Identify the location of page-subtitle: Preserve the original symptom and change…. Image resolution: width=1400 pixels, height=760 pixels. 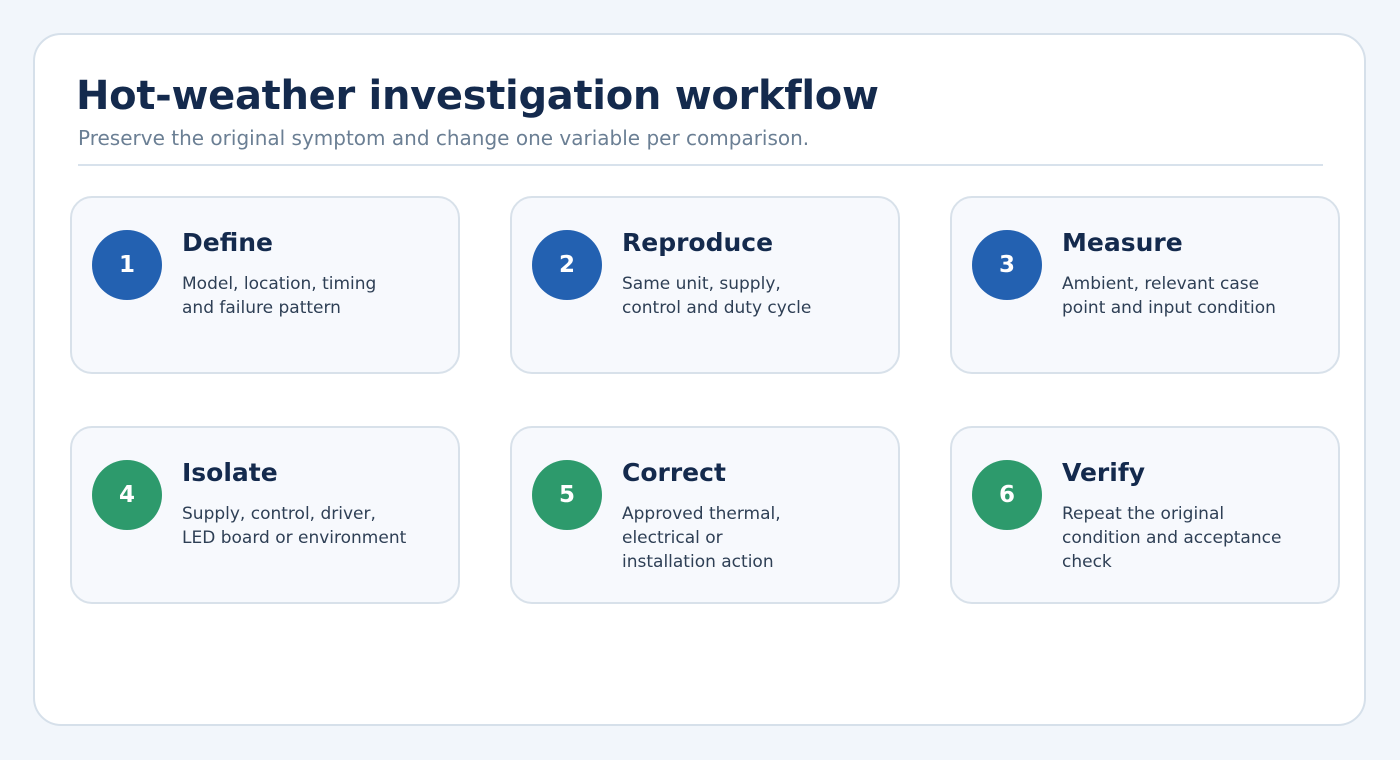
(444, 138).